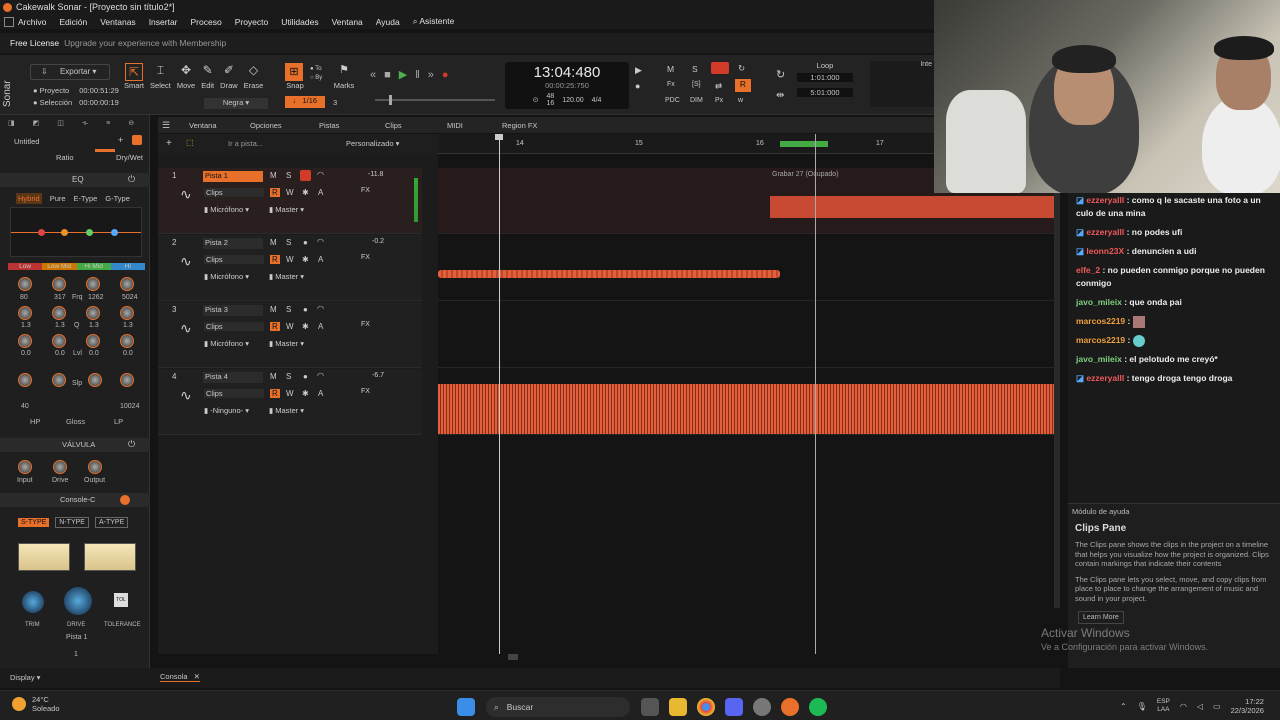  I want to click on preset-add-icon: +, so click(120, 140).